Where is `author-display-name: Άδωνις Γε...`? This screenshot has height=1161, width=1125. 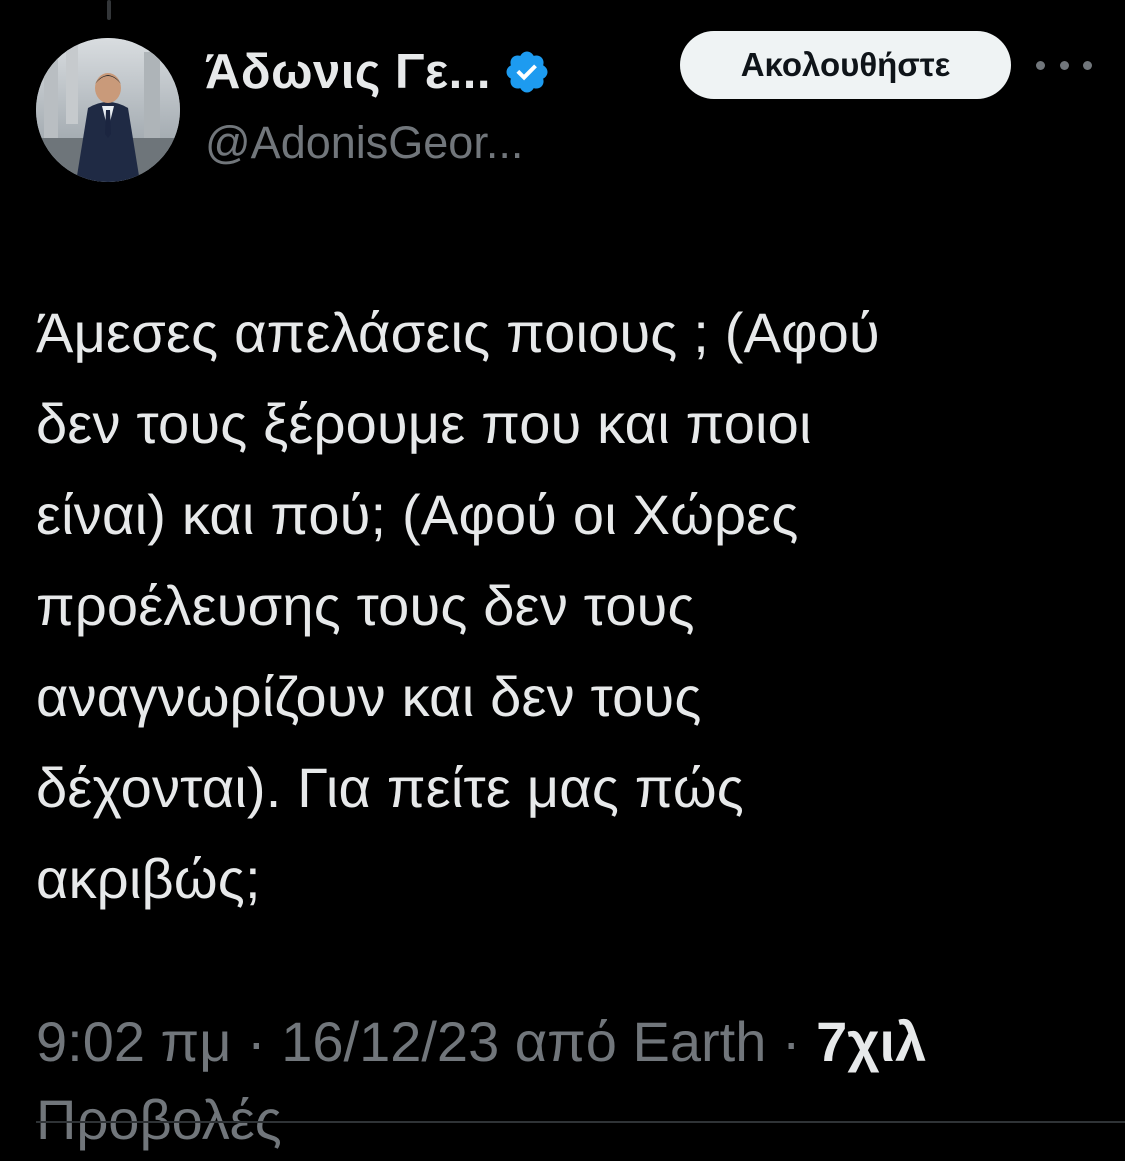
author-display-name: Άδωνις Γε... is located at coordinates (348, 72).